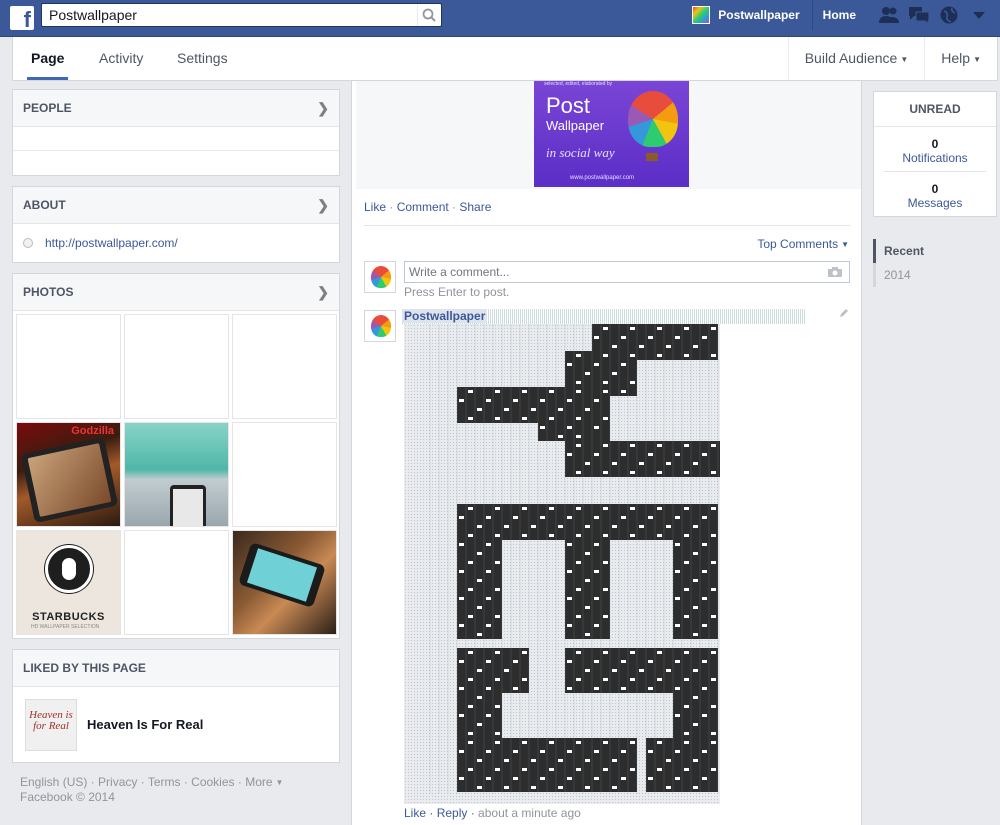 The image size is (1000, 825). I want to click on about-header: ABOUT ❯, so click(176, 205).